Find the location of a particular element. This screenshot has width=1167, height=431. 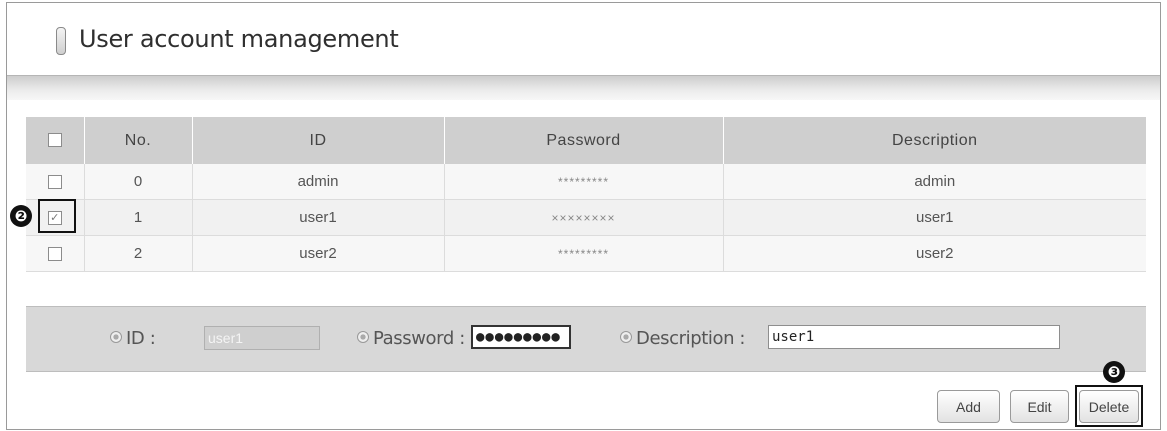

row-id: user2 is located at coordinates (317, 253).